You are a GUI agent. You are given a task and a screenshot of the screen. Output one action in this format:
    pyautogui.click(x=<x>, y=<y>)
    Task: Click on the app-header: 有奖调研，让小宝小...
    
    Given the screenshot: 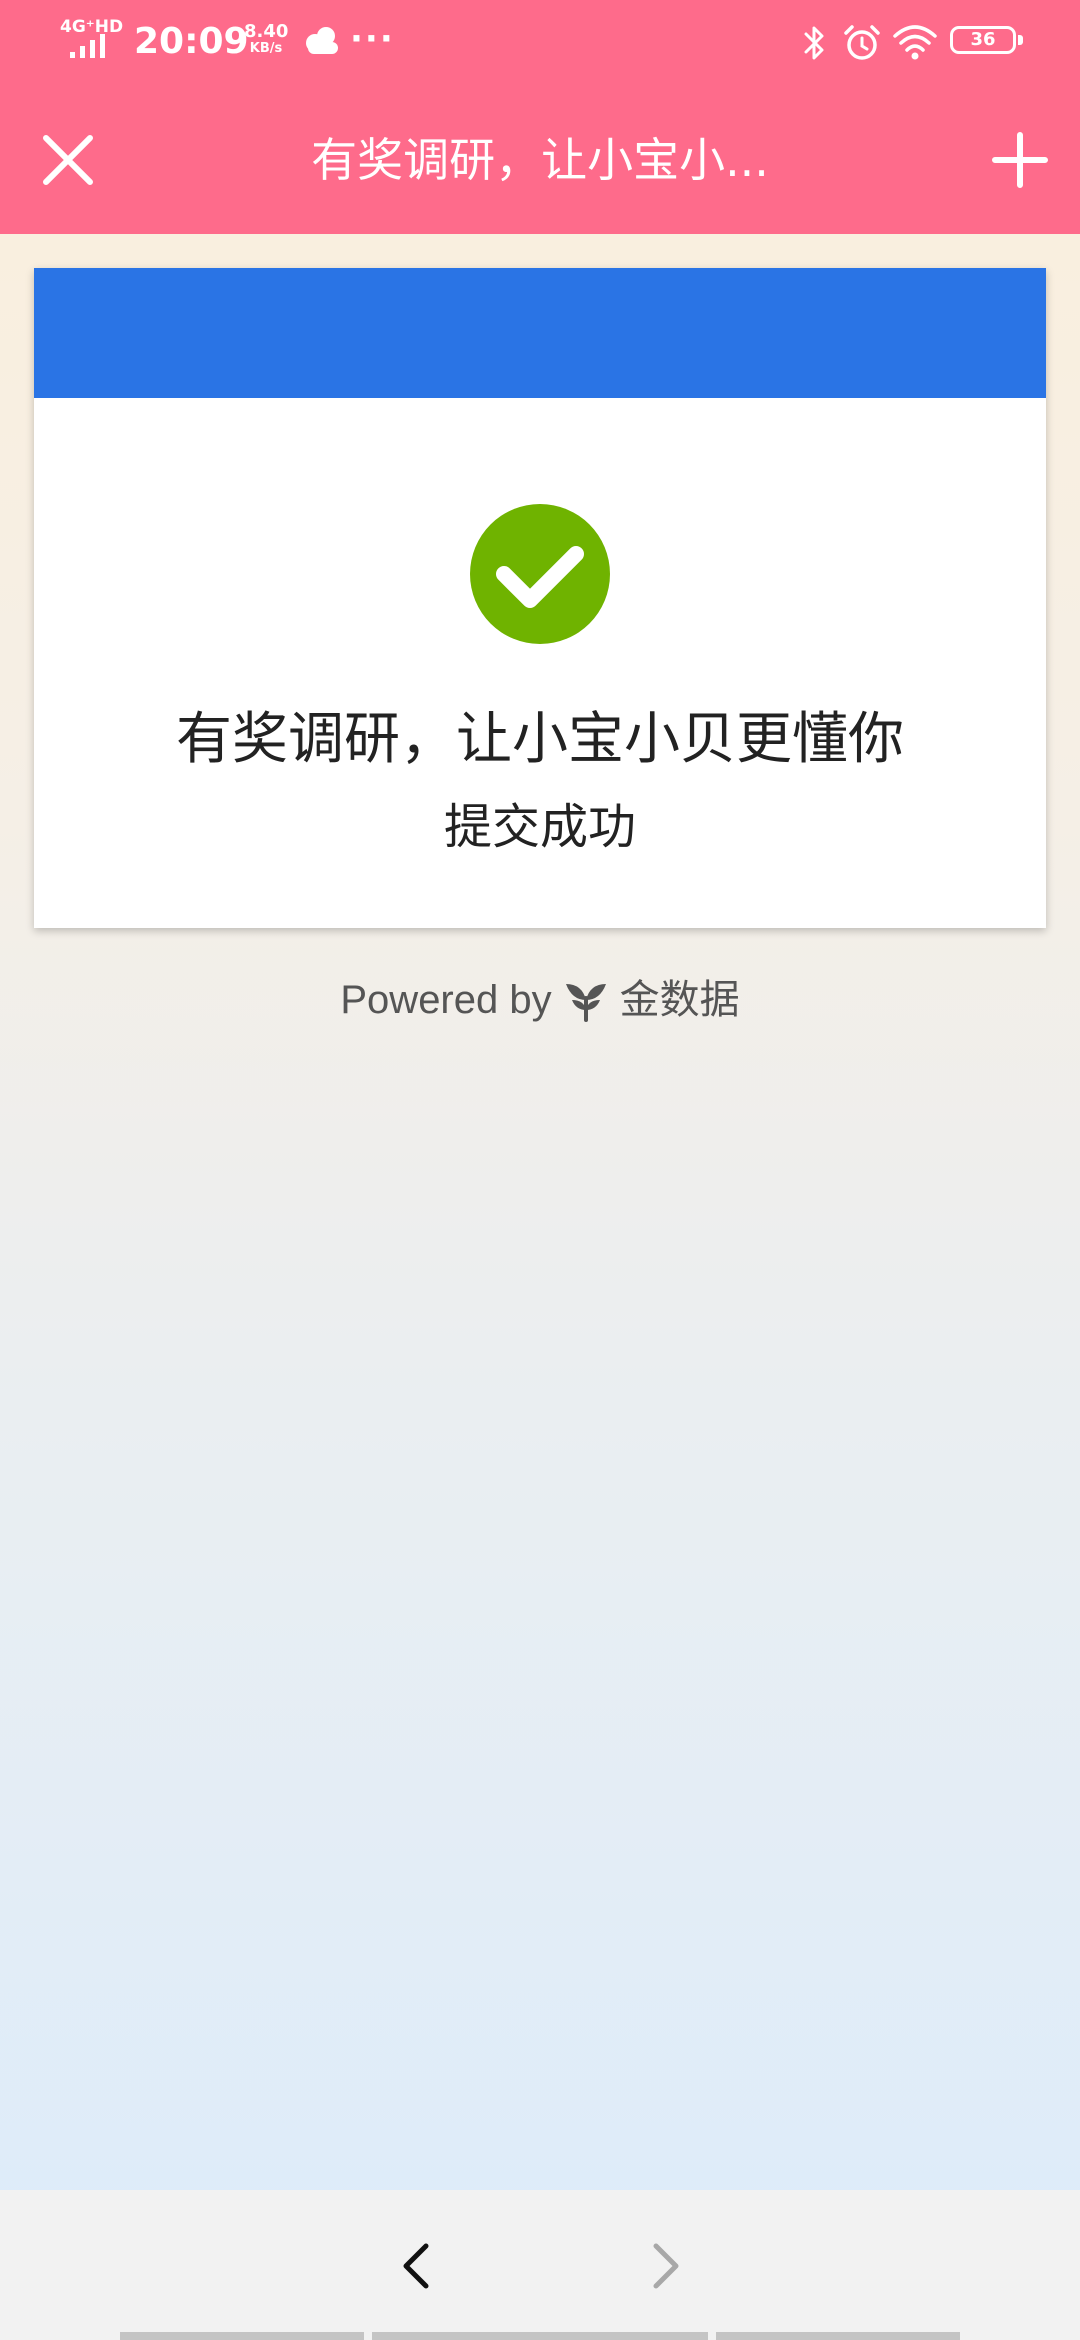 What is the action you would take?
    pyautogui.click(x=540, y=159)
    